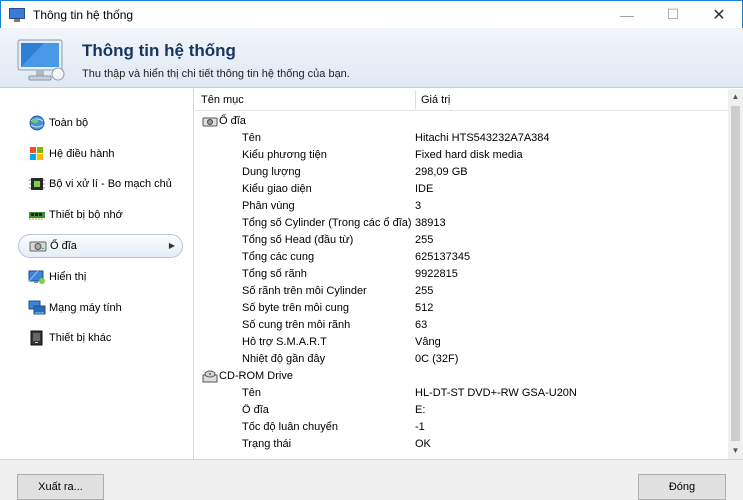  What do you see at coordinates (420, 410) in the screenshot?
I see `row-value: E:` at bounding box center [420, 410].